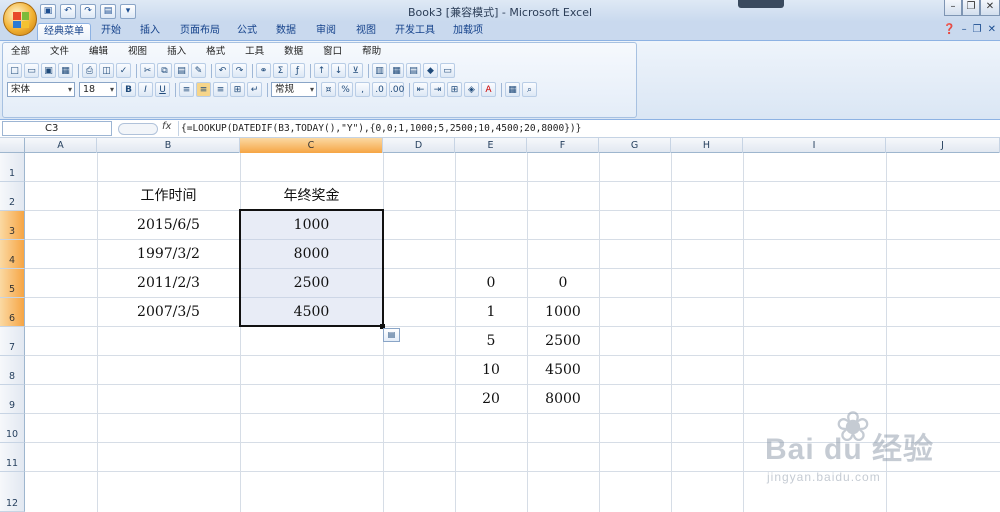 The image size is (1000, 512). Describe the element at coordinates (166, 126) in the screenshot. I see `insert-function-button: fx` at that location.